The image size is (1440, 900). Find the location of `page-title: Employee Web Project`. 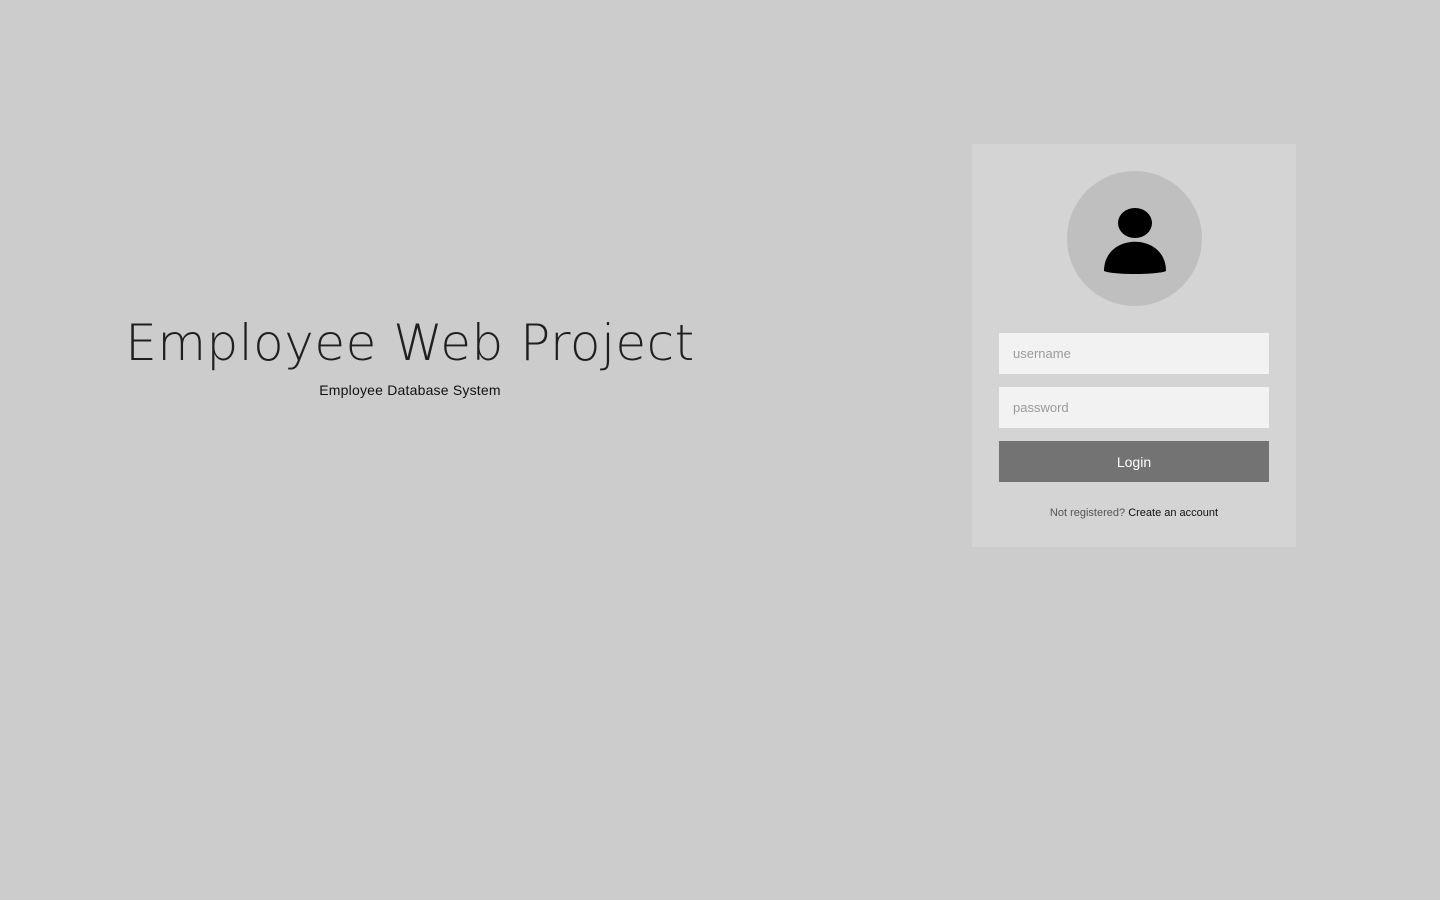

page-title: Employee Web Project is located at coordinates (410, 343).